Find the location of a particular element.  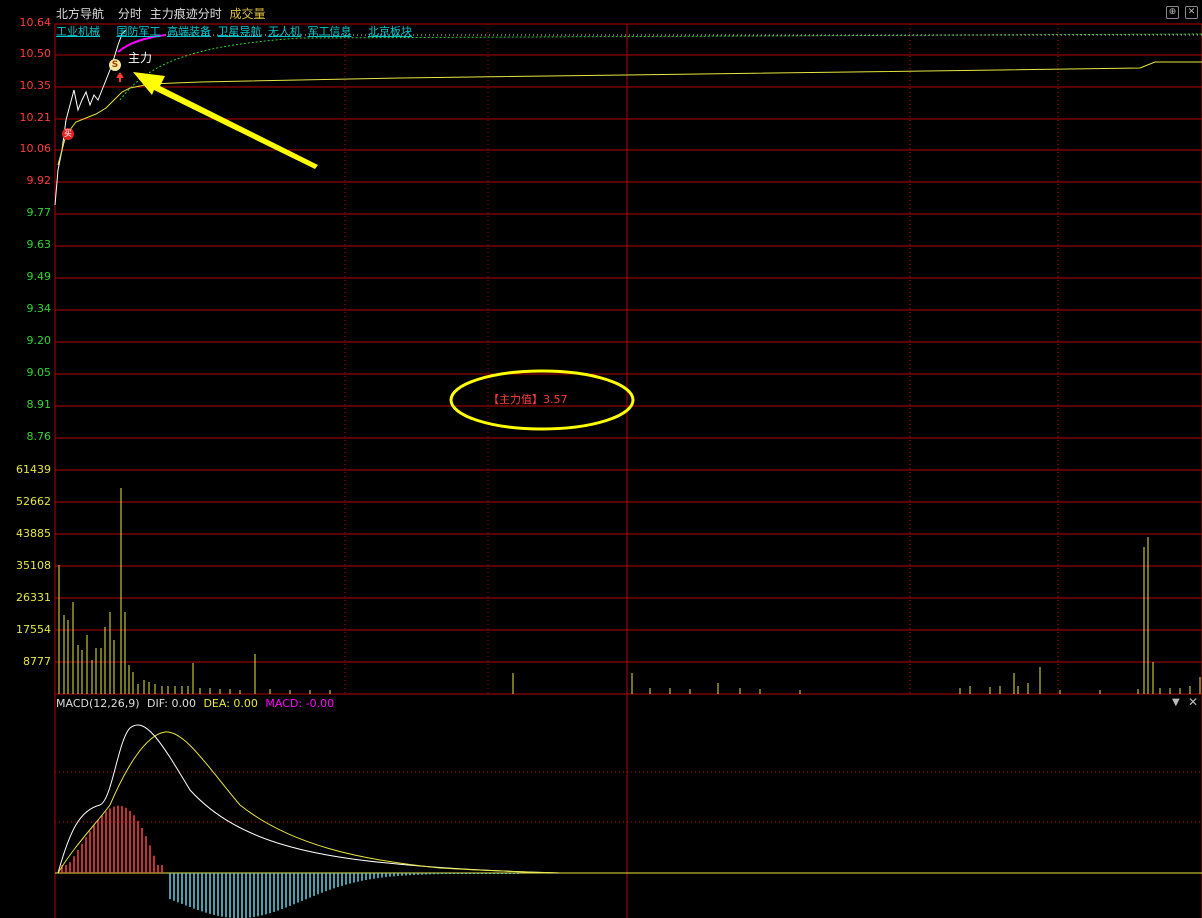

price-axis-label: 10.50 is located at coordinates (35, 53).